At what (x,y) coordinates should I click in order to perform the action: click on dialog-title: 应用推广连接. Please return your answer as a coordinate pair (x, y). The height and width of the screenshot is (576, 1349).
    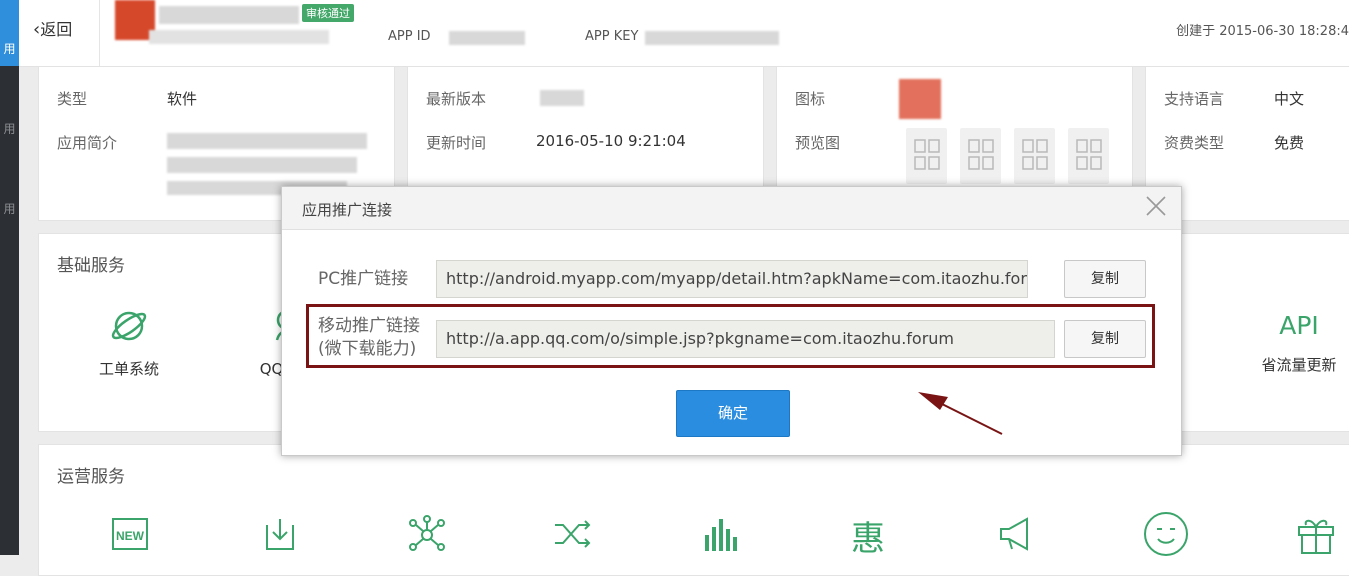
    Looking at the image, I should click on (347, 210).